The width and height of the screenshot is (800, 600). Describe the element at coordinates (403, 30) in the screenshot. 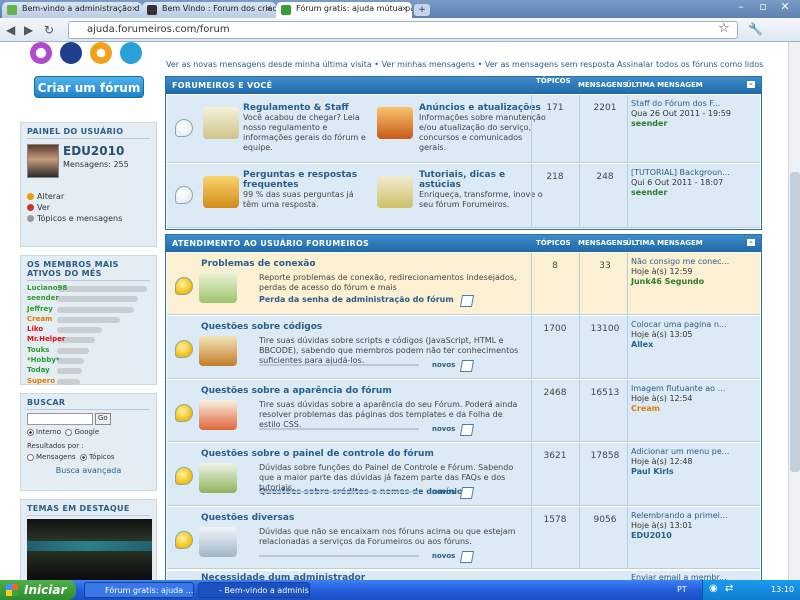

I see `url-input: ajuda.forumeiros.com/forum` at that location.